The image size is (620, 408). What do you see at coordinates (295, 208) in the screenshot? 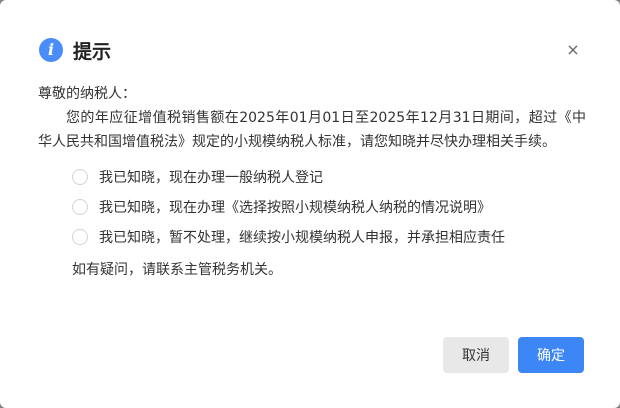
I see `option-label: 我已知晓，现在办理《选择按照小规模纳税人纳税的情况说明》` at bounding box center [295, 208].